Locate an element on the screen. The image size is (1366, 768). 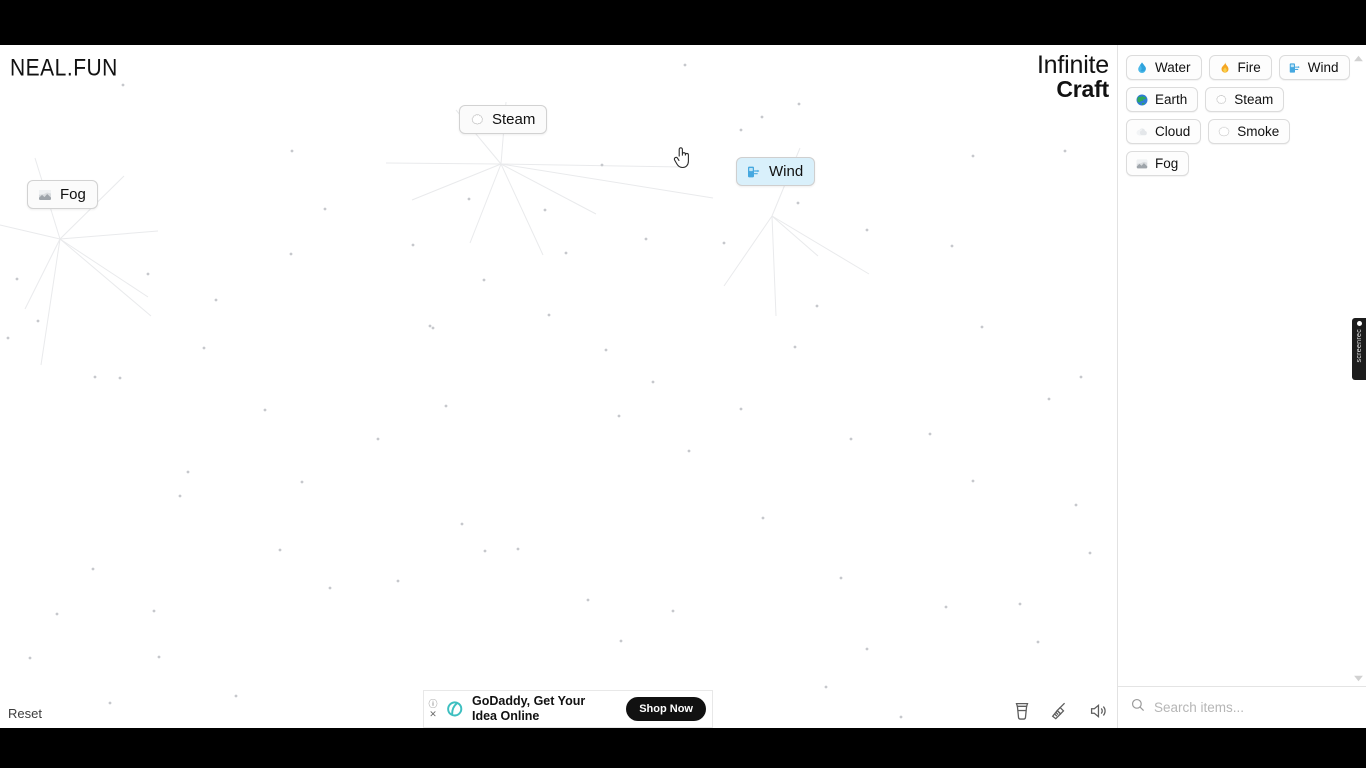
cloud-icon is located at coordinates (1142, 132).